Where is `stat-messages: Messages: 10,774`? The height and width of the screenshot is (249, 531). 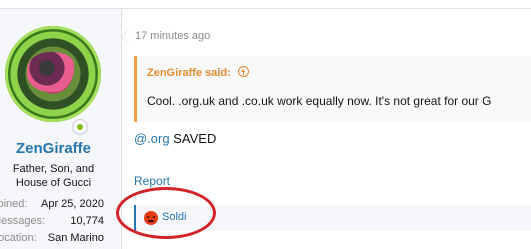 stat-messages: Messages: 10,774 is located at coordinates (52, 221).